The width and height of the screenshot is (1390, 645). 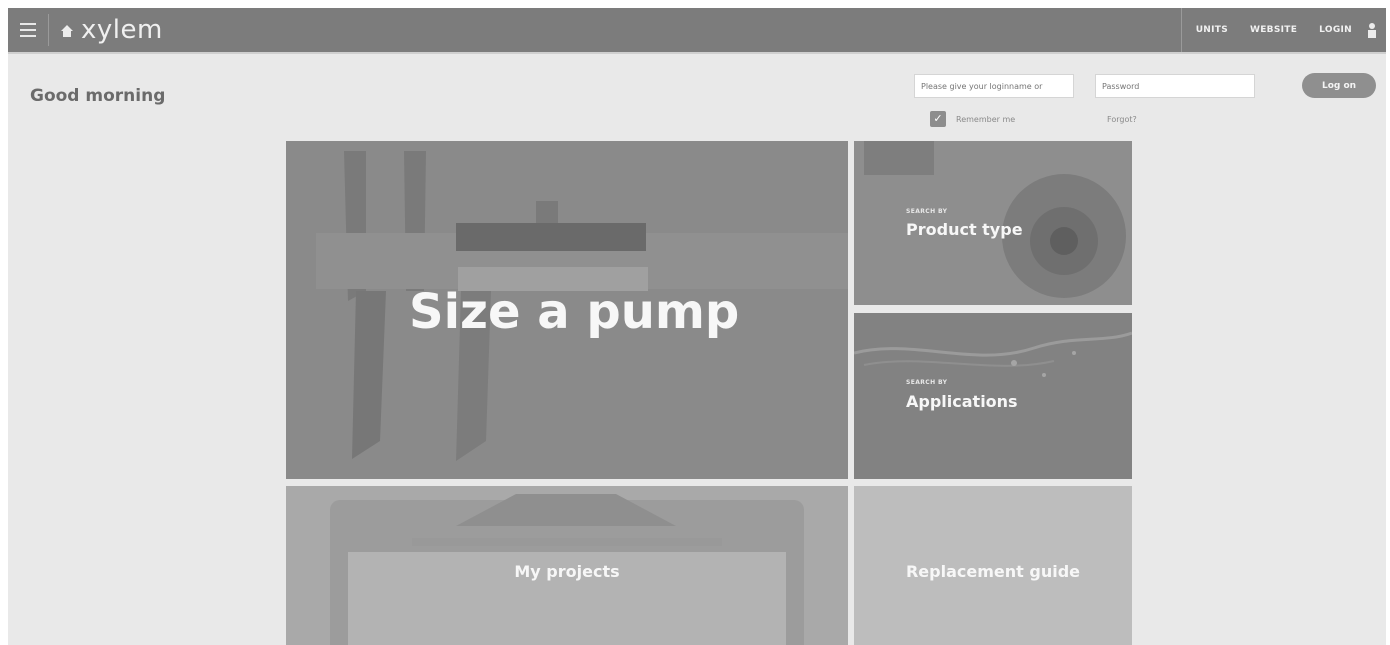 What do you see at coordinates (98, 96) in the screenshot?
I see `greeting-text: Good morning` at bounding box center [98, 96].